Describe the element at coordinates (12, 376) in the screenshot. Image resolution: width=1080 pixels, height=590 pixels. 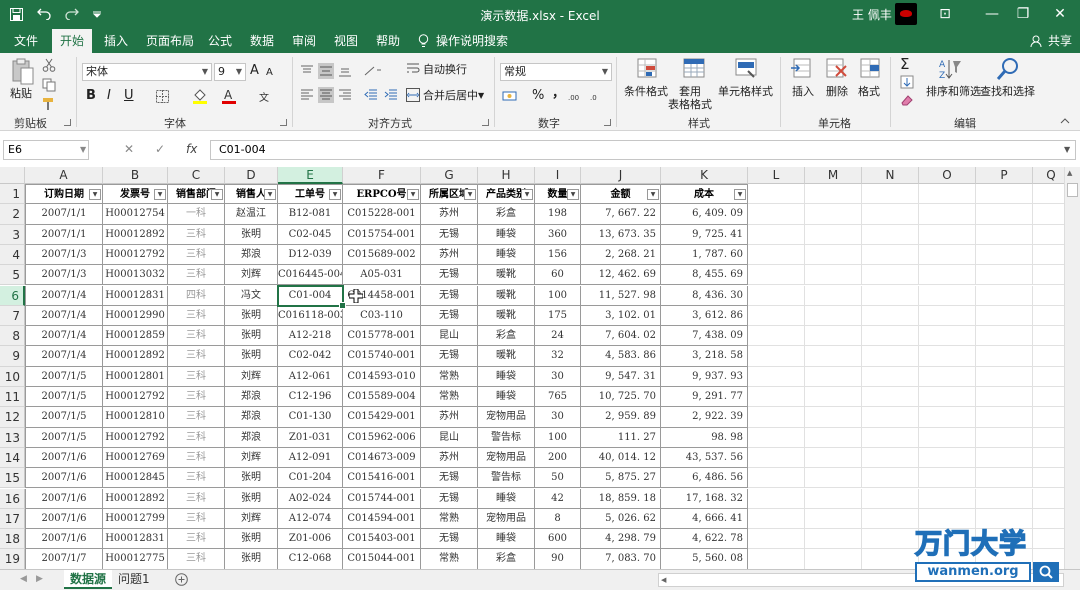
I see `row-header: 10` at that location.